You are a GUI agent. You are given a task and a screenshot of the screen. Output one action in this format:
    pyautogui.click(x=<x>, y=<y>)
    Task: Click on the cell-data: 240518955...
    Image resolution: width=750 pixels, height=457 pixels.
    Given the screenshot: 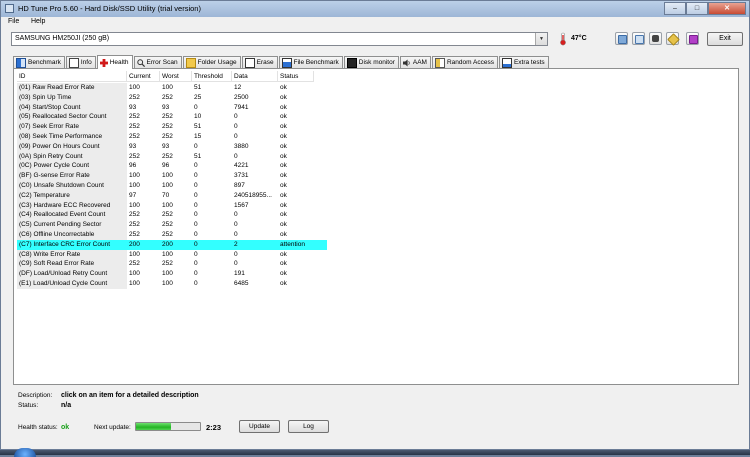 What is the action you would take?
    pyautogui.click(x=253, y=195)
    